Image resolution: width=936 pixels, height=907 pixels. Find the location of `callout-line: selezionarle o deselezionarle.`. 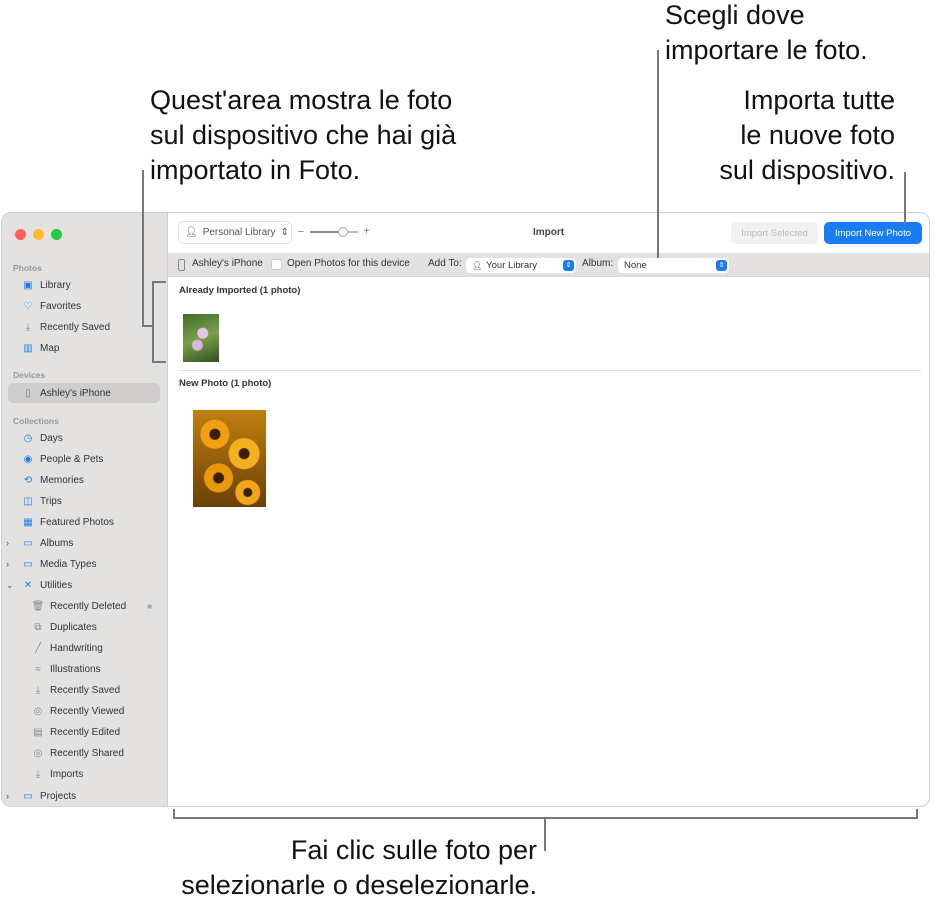

callout-line: selezionarle o deselezionarle. is located at coordinates (359, 885).